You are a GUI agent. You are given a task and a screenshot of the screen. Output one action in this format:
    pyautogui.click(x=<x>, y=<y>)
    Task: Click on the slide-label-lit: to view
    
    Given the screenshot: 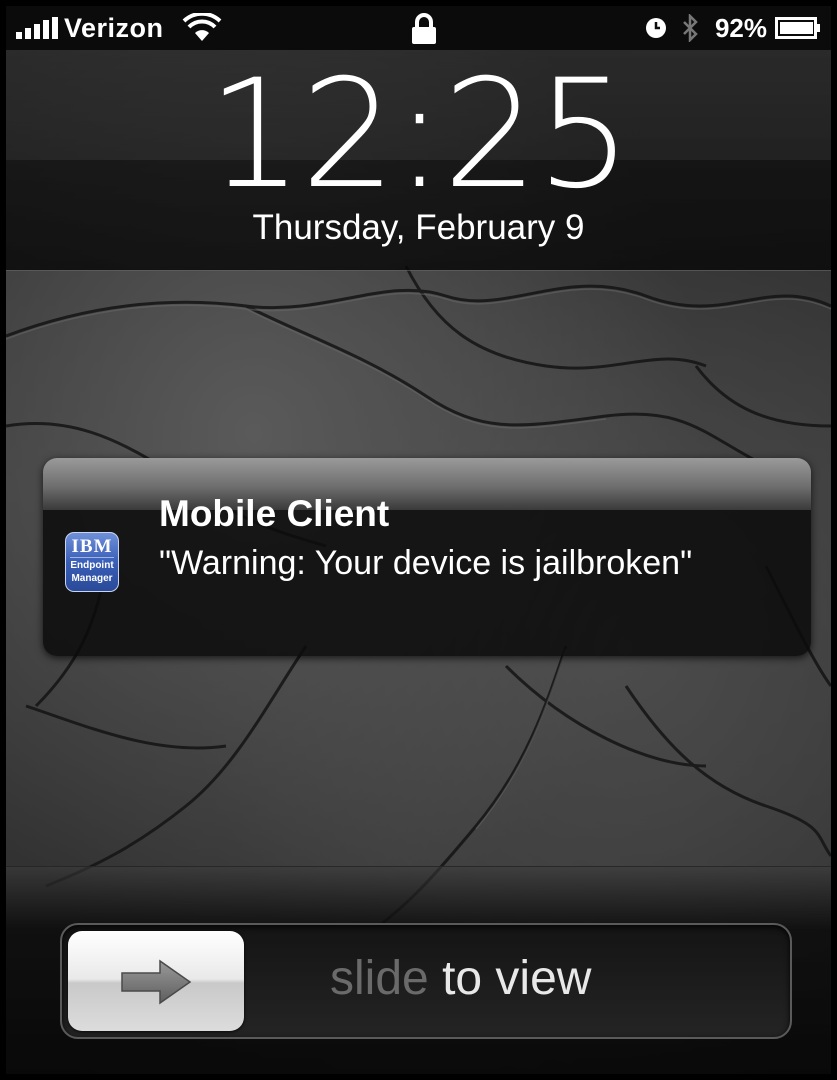 What is the action you would take?
    pyautogui.click(x=517, y=978)
    